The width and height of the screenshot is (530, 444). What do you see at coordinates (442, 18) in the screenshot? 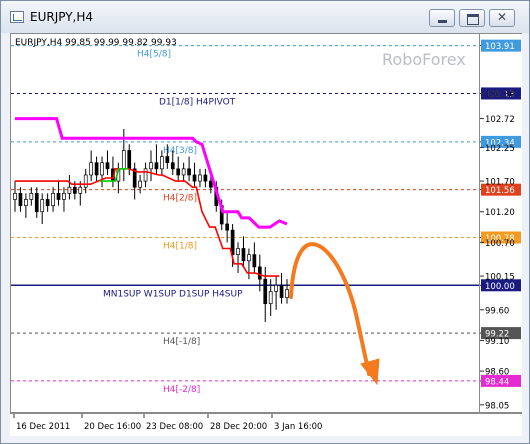
I see `minimize-button` at bounding box center [442, 18].